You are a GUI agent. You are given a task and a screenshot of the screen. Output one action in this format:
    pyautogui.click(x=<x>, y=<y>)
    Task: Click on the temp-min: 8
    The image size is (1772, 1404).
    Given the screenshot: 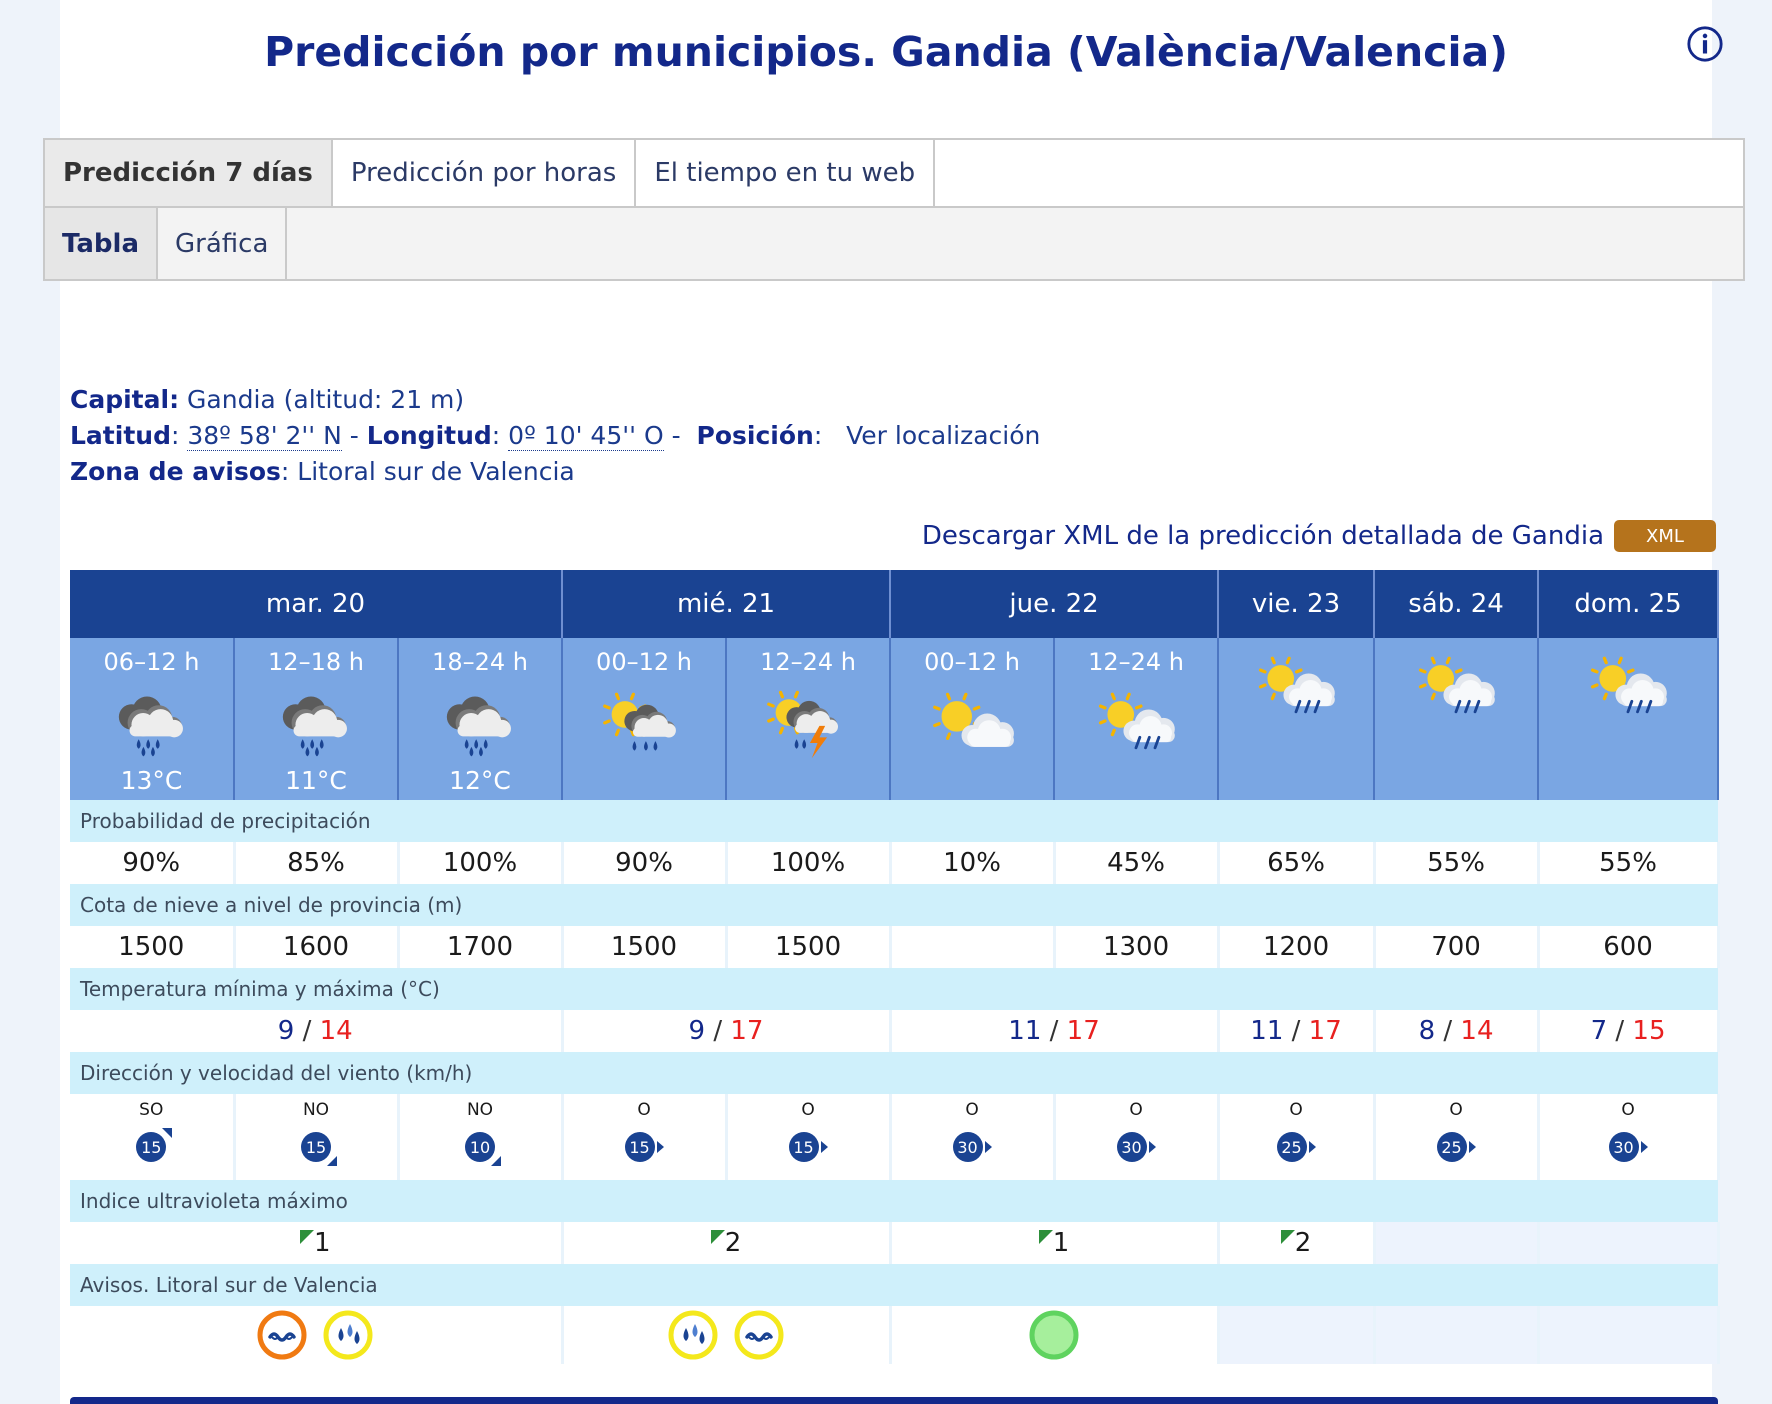 What is the action you would take?
    pyautogui.click(x=1427, y=1031)
    